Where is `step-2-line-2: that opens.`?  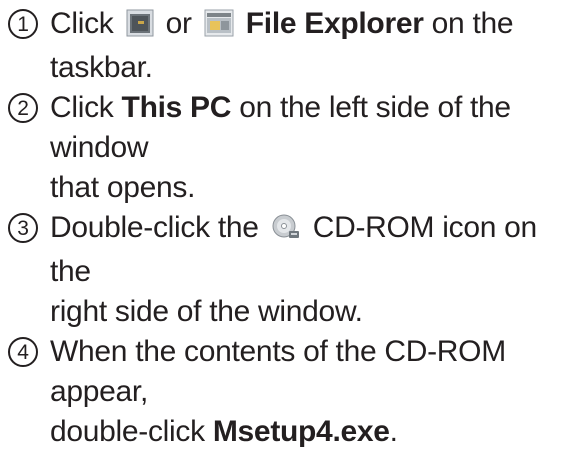
step-2-line-2: that opens. is located at coordinates (123, 187).